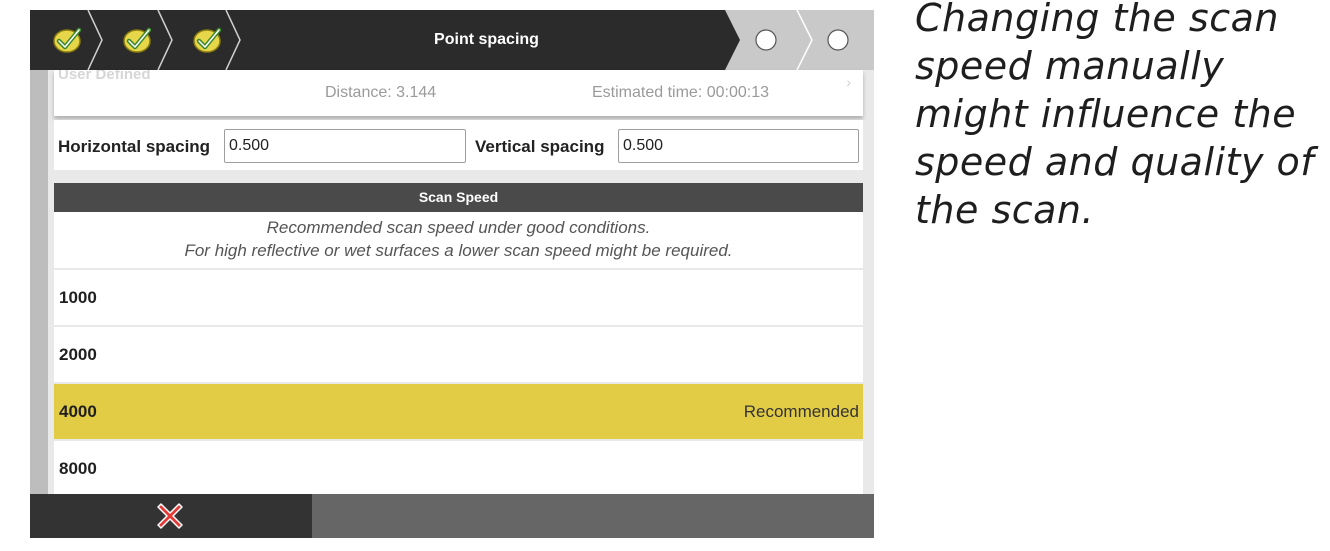  Describe the element at coordinates (458, 411) in the screenshot. I see `scan-speed-option-4000: 4000 Recommended` at that location.